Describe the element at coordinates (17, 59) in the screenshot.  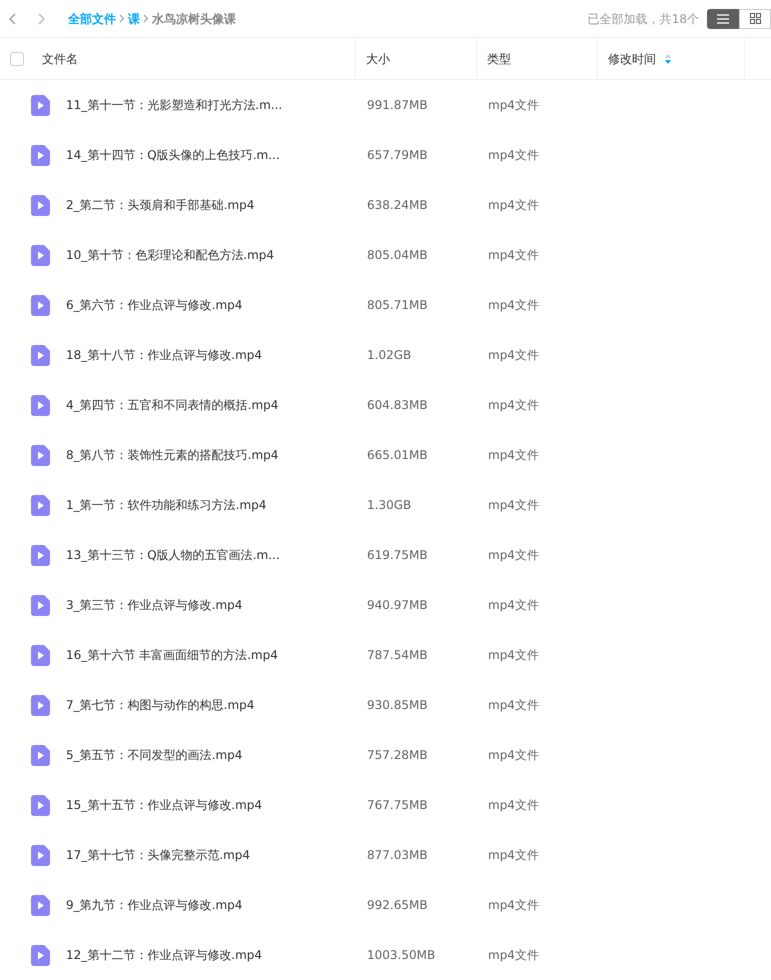
I see `select-all-checkbox` at that location.